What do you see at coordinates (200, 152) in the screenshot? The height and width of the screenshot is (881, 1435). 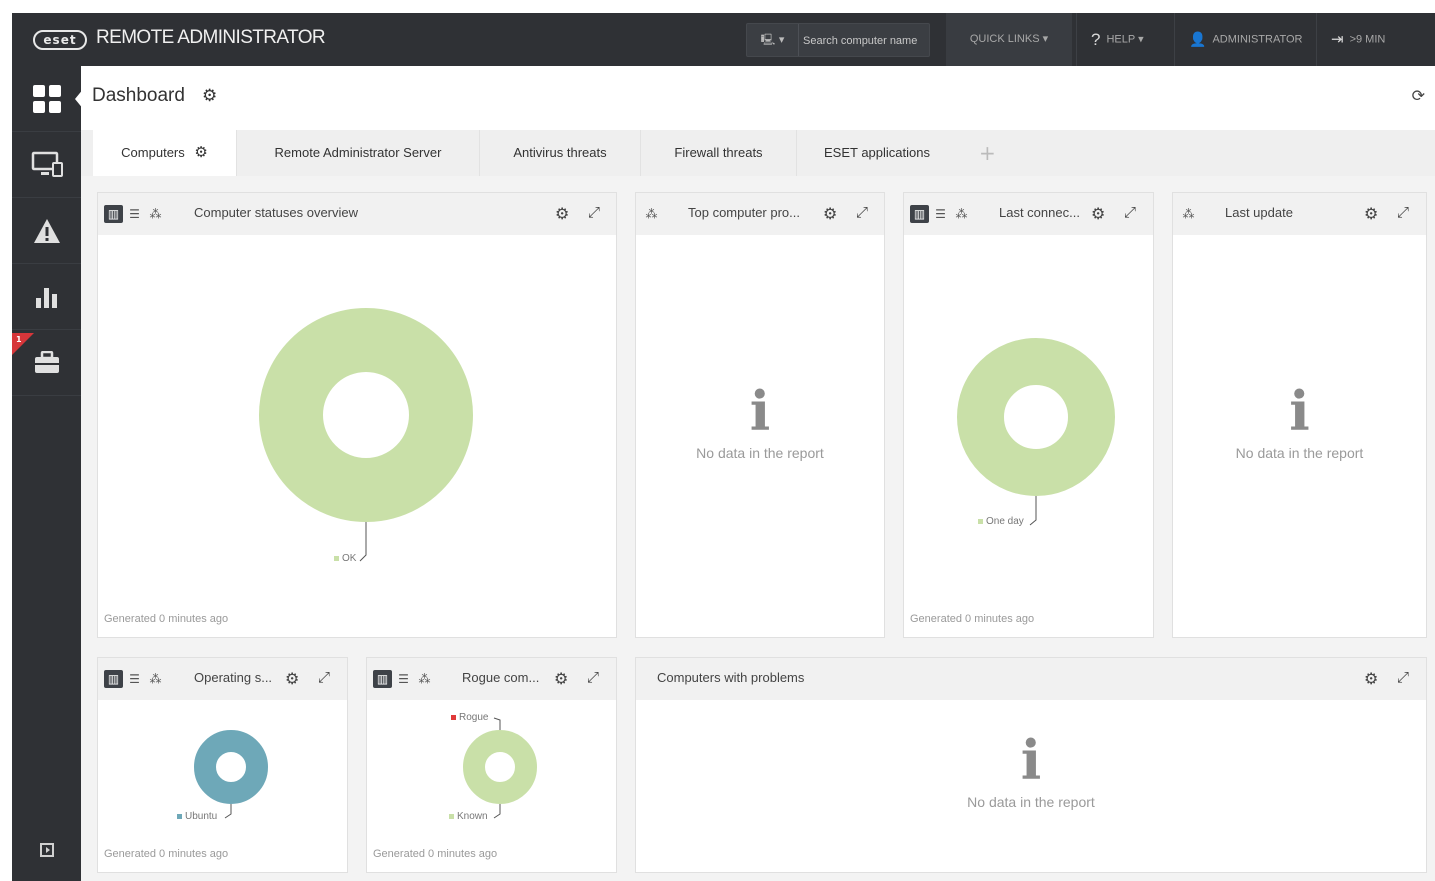 I see `tab-gear-icon: ⚙` at bounding box center [200, 152].